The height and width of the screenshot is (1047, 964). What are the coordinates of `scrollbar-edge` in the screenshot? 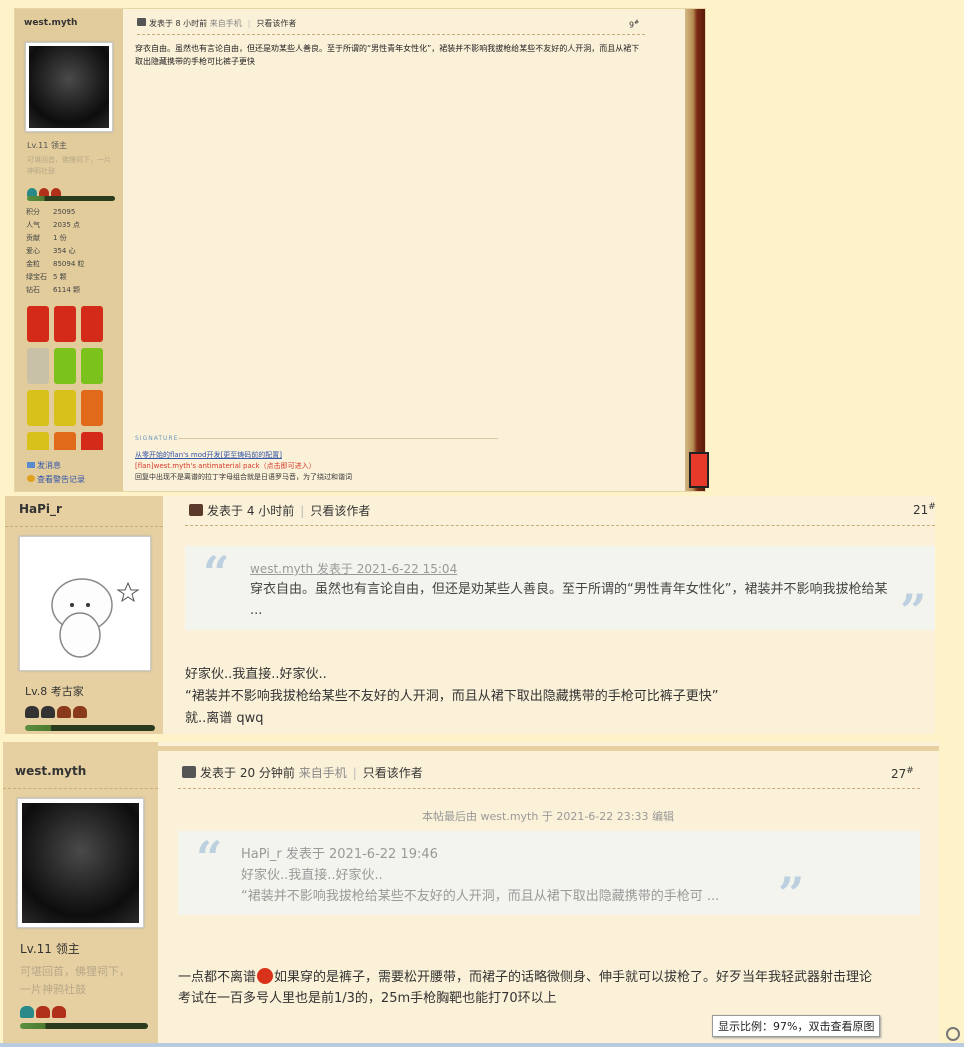 It's located at (482, 1045).